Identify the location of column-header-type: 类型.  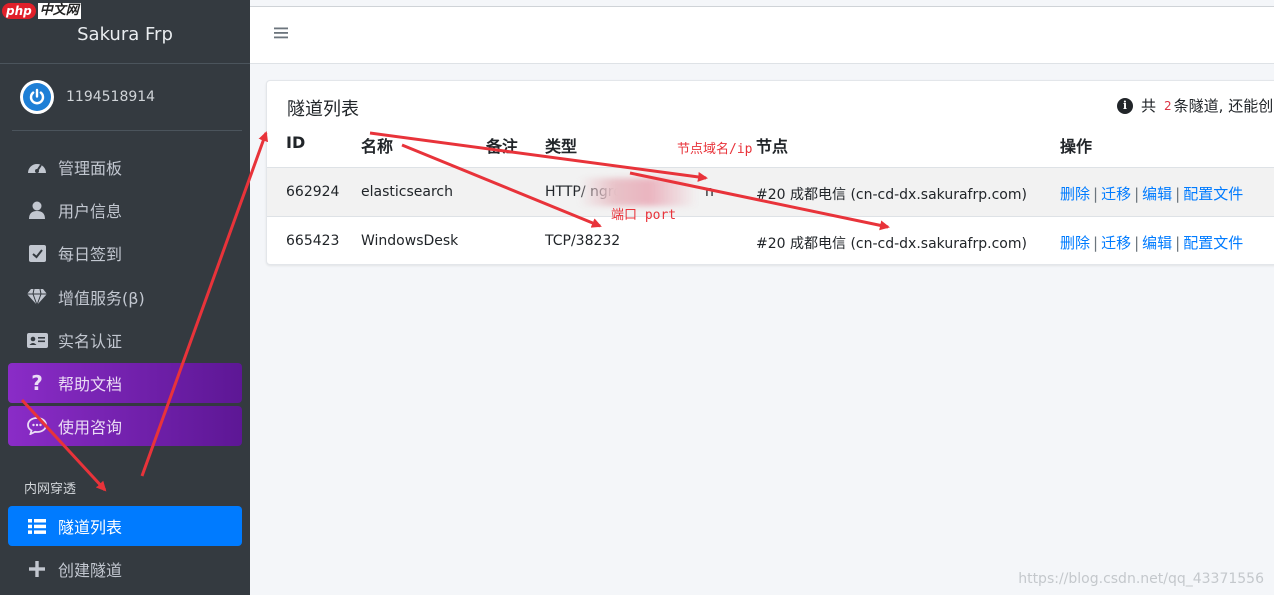
(561, 145).